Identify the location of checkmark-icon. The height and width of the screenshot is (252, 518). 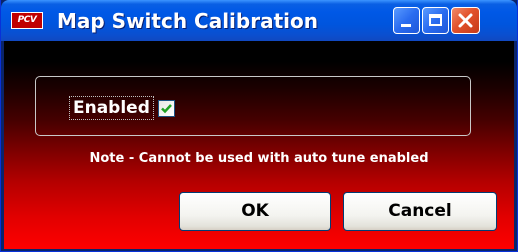
(166, 108).